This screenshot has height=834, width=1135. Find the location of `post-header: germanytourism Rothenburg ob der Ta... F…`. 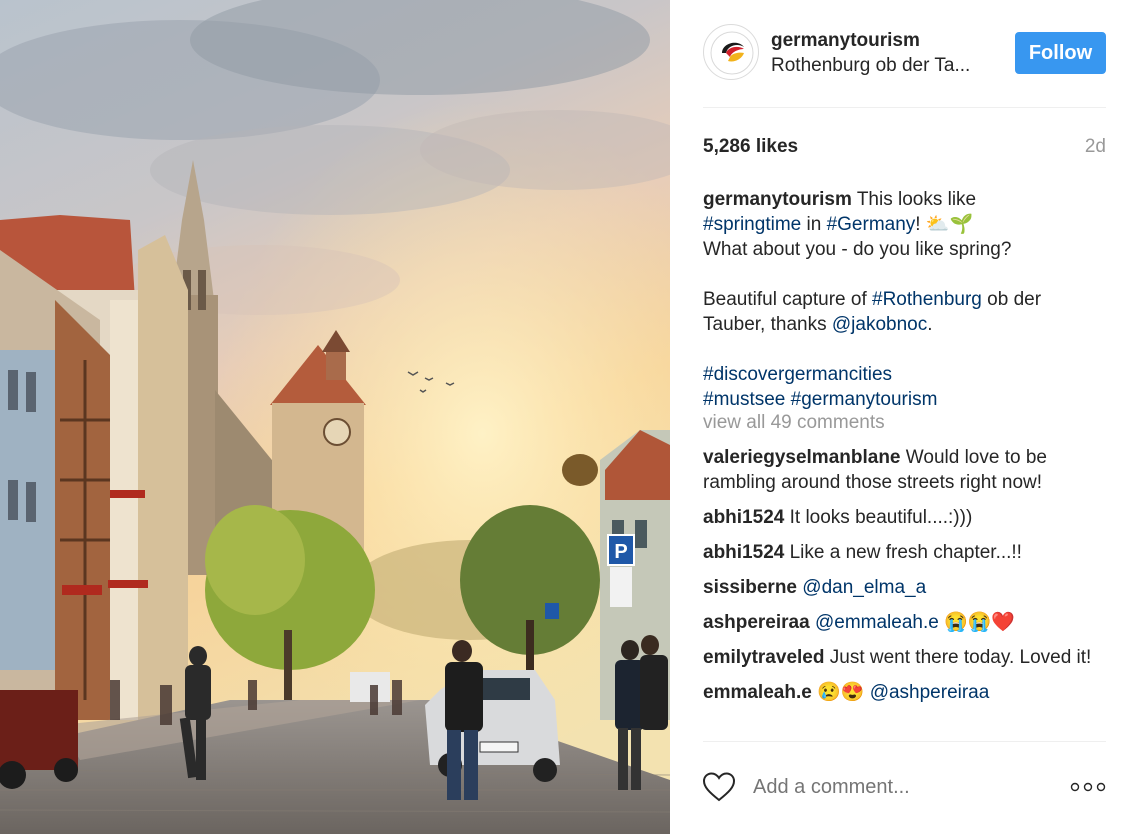

post-header: germanytourism Rothenburg ob der Ta... F… is located at coordinates (904, 66).